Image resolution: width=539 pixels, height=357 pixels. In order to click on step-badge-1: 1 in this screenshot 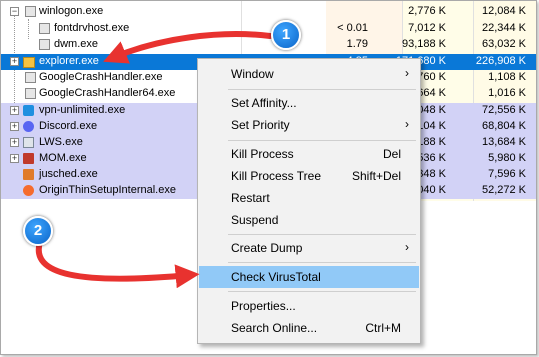, I will do `click(286, 35)`.